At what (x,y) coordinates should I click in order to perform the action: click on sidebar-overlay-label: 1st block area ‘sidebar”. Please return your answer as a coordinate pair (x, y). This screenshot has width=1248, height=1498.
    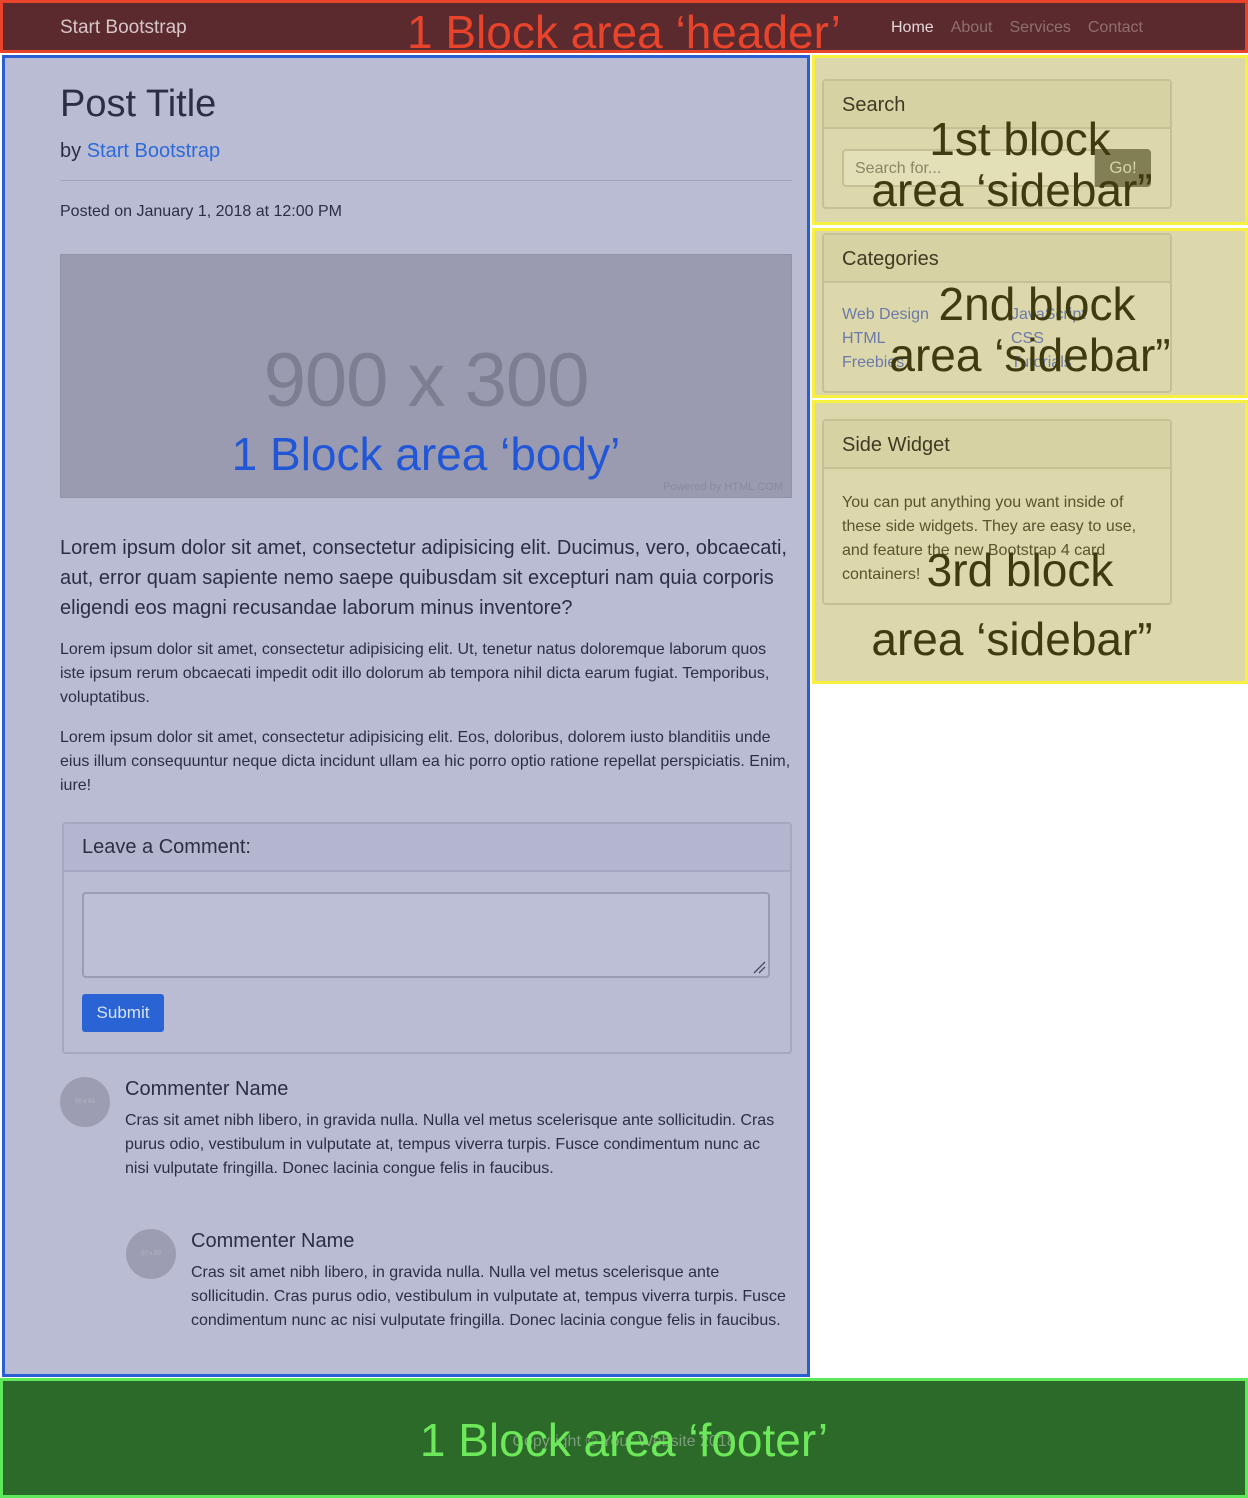
    Looking at the image, I should click on (1018, 164).